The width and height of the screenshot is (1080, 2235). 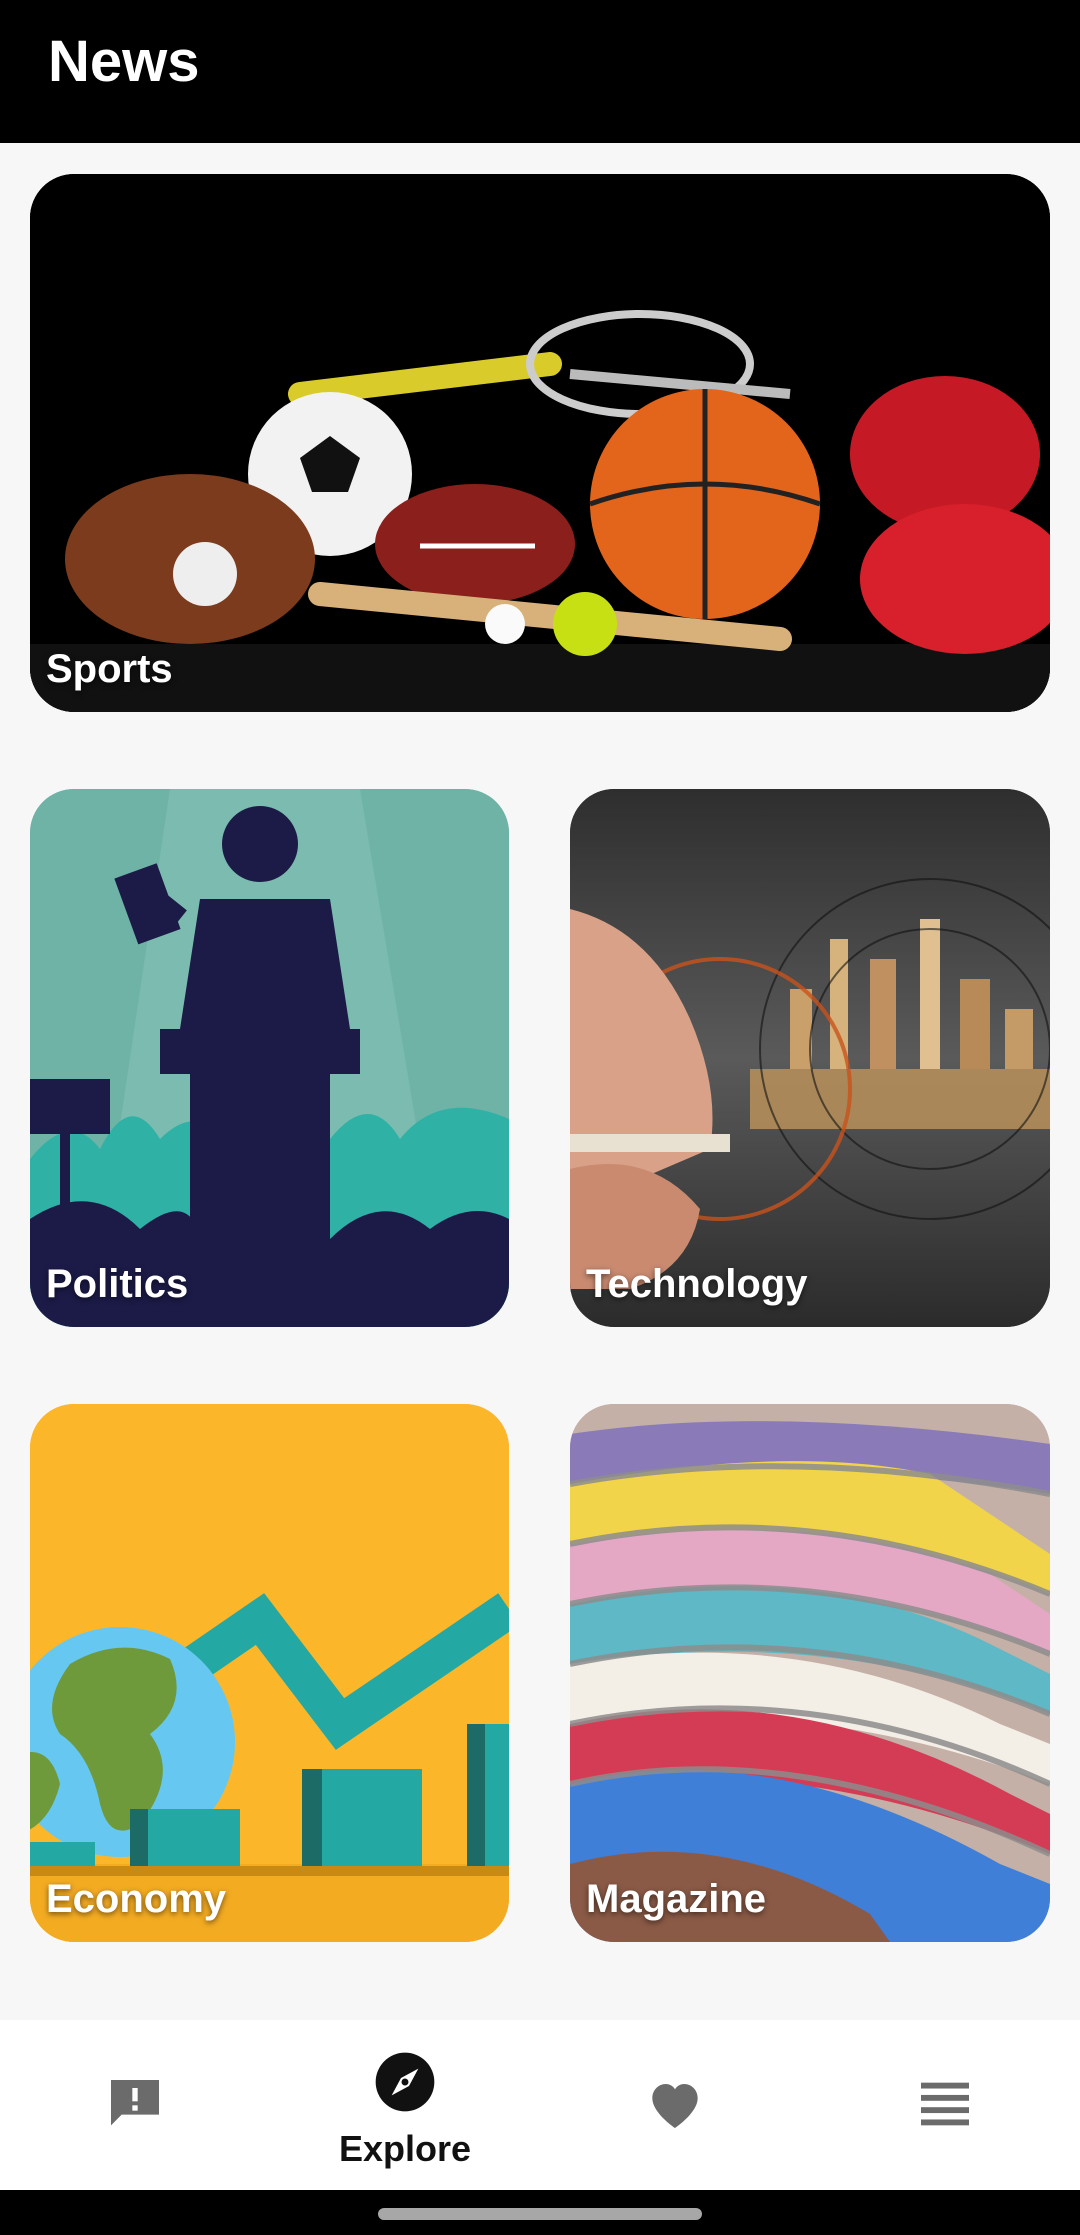 I want to click on category-card-economy: Economy, so click(x=269, y=1673).